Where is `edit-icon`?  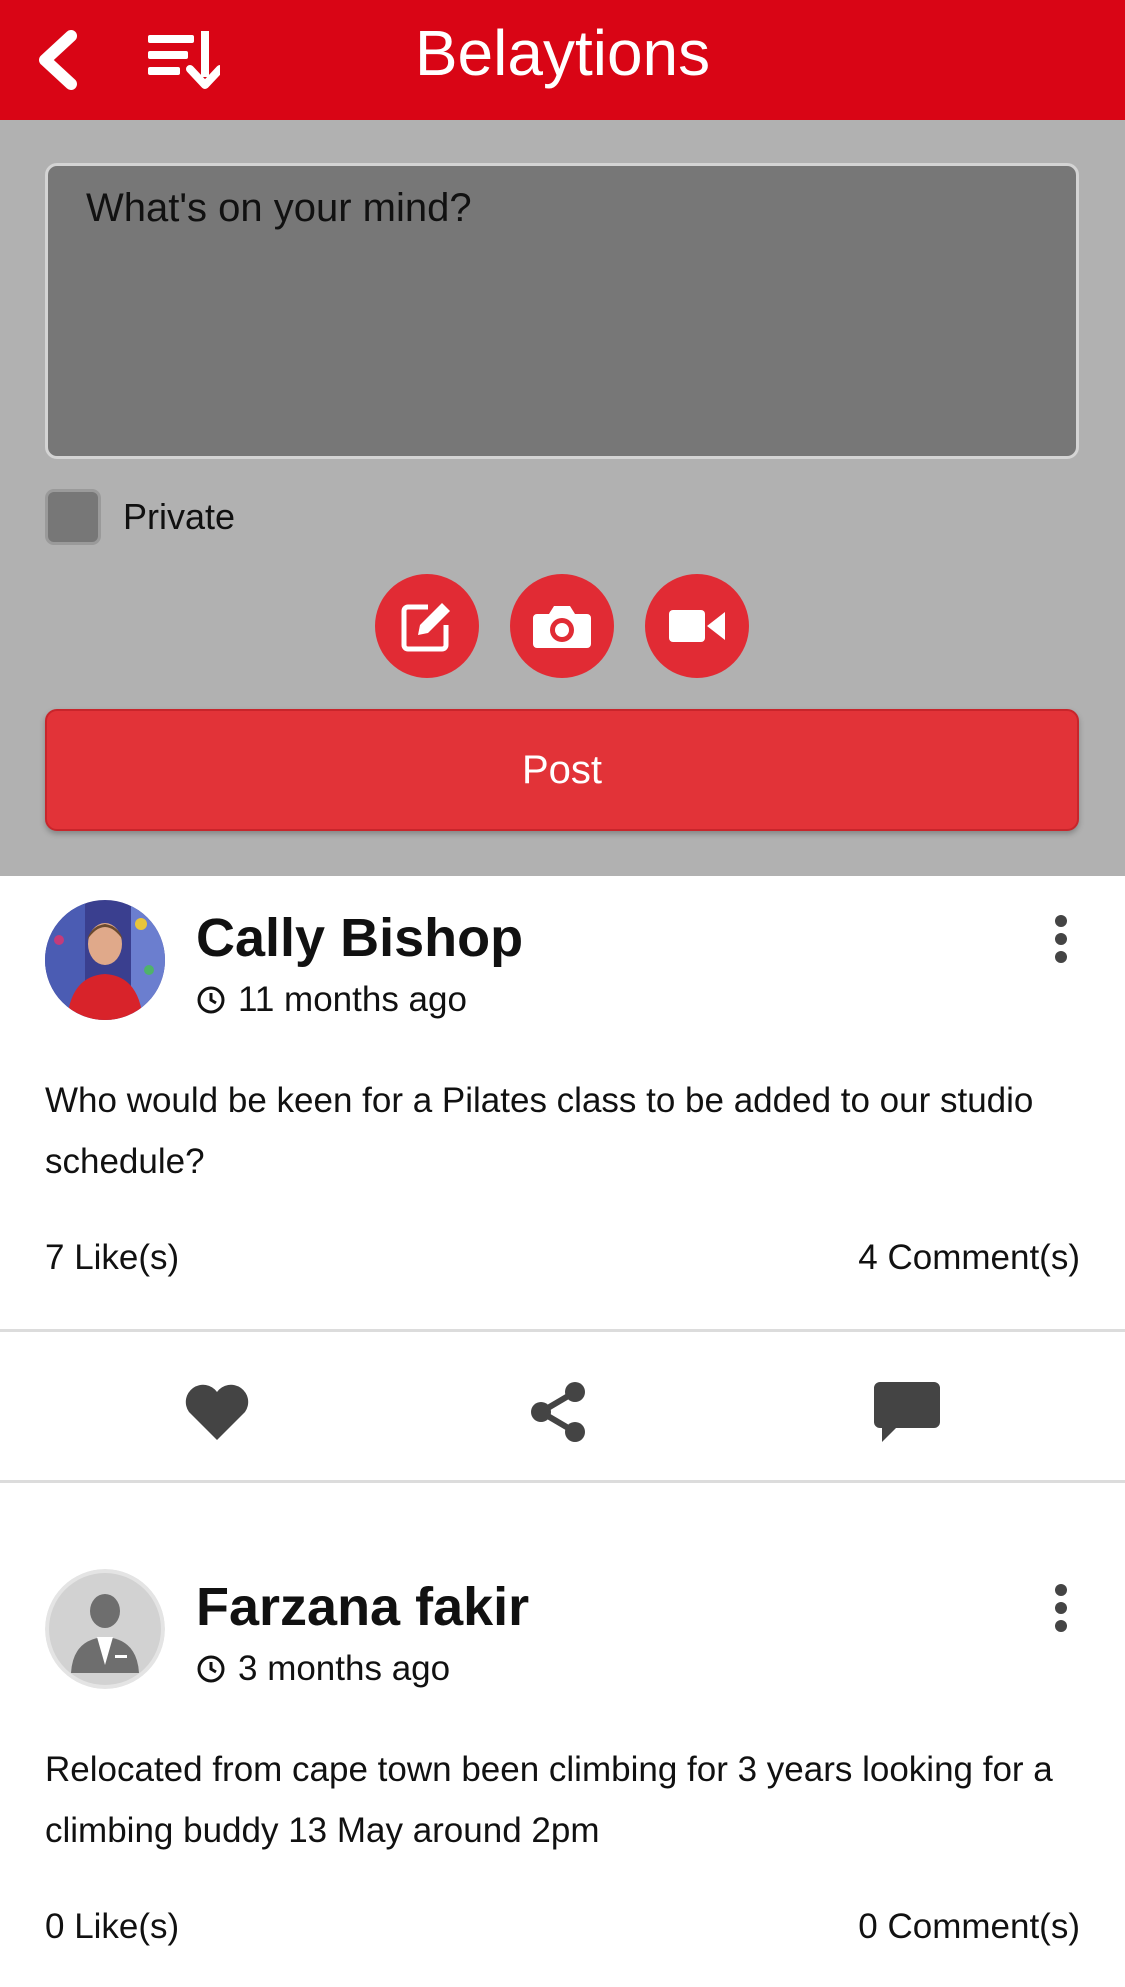 edit-icon is located at coordinates (425, 627).